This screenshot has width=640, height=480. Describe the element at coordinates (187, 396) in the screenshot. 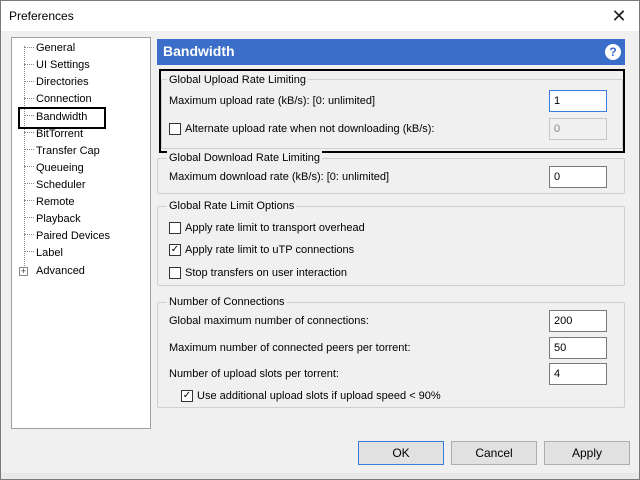

I see `extra-slots-checkbox: ✓` at that location.